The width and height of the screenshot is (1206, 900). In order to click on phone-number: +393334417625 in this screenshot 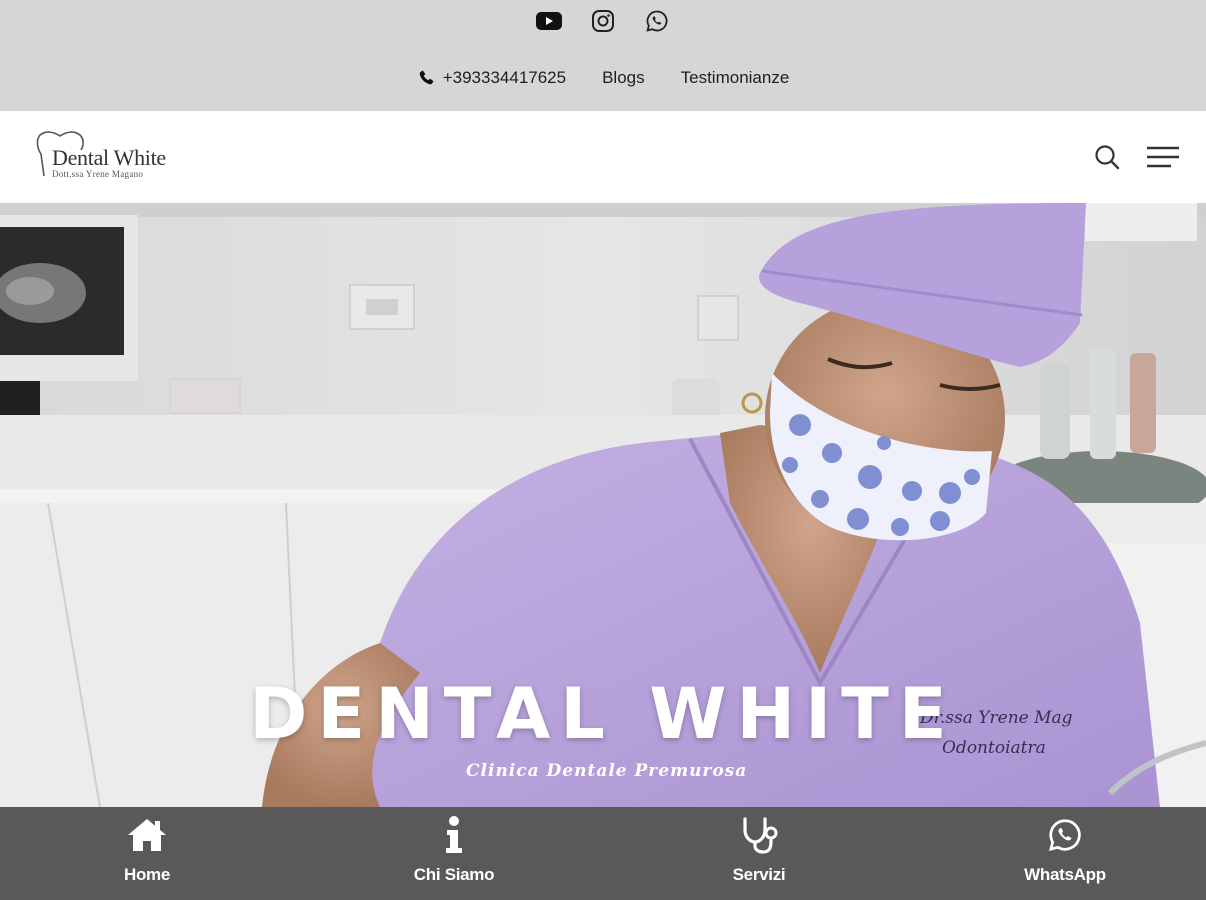, I will do `click(504, 77)`.